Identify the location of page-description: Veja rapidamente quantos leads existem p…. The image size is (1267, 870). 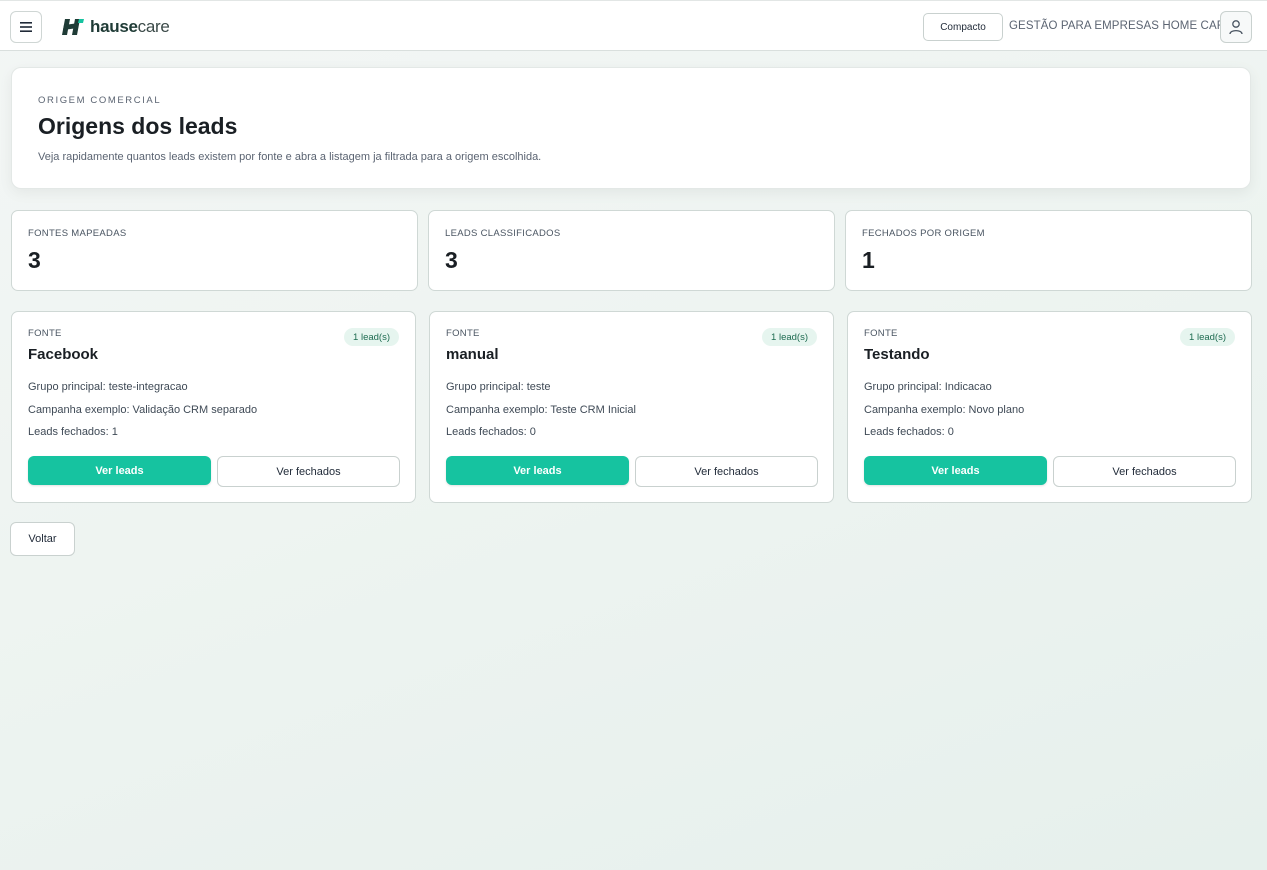
(290, 157).